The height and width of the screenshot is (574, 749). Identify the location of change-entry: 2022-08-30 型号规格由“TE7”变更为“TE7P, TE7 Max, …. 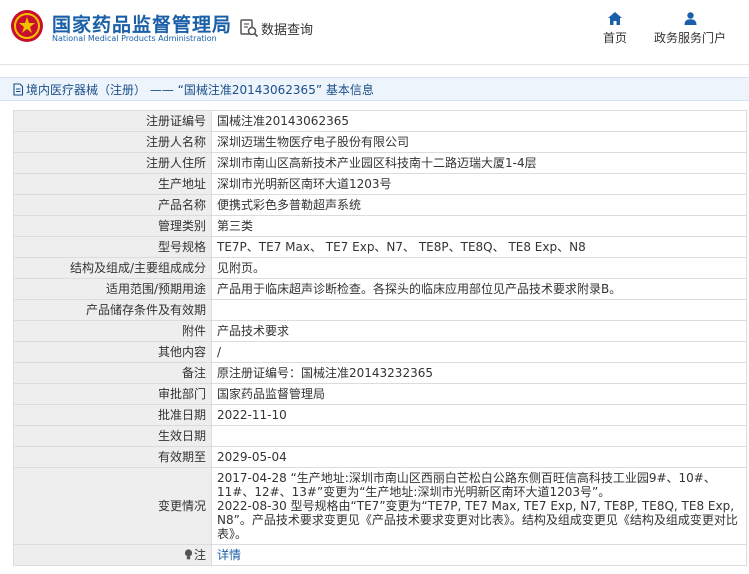
(477, 520).